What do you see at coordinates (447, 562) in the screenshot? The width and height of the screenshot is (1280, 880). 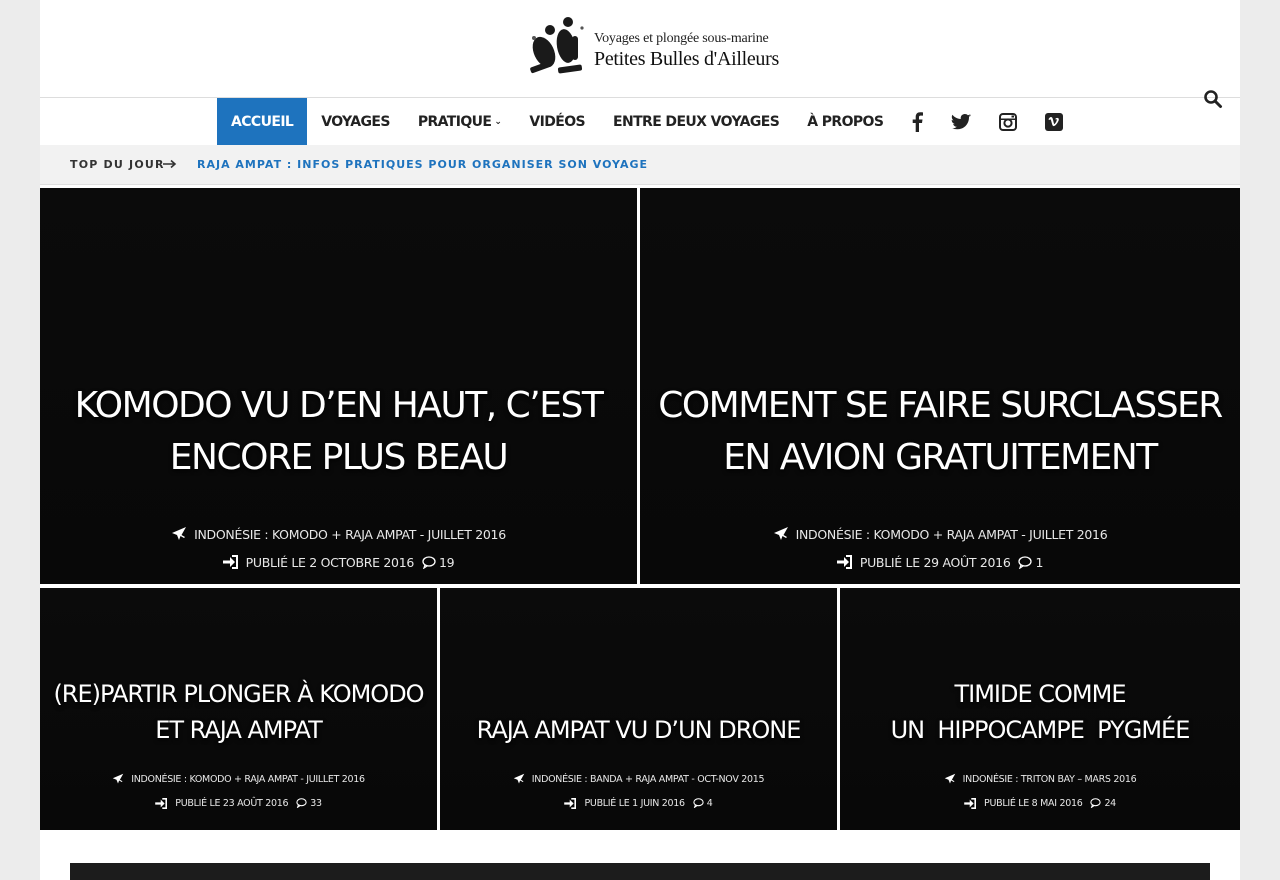 I see `comment-count: 19` at bounding box center [447, 562].